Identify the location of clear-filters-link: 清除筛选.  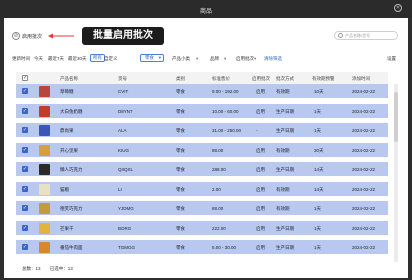
(273, 59).